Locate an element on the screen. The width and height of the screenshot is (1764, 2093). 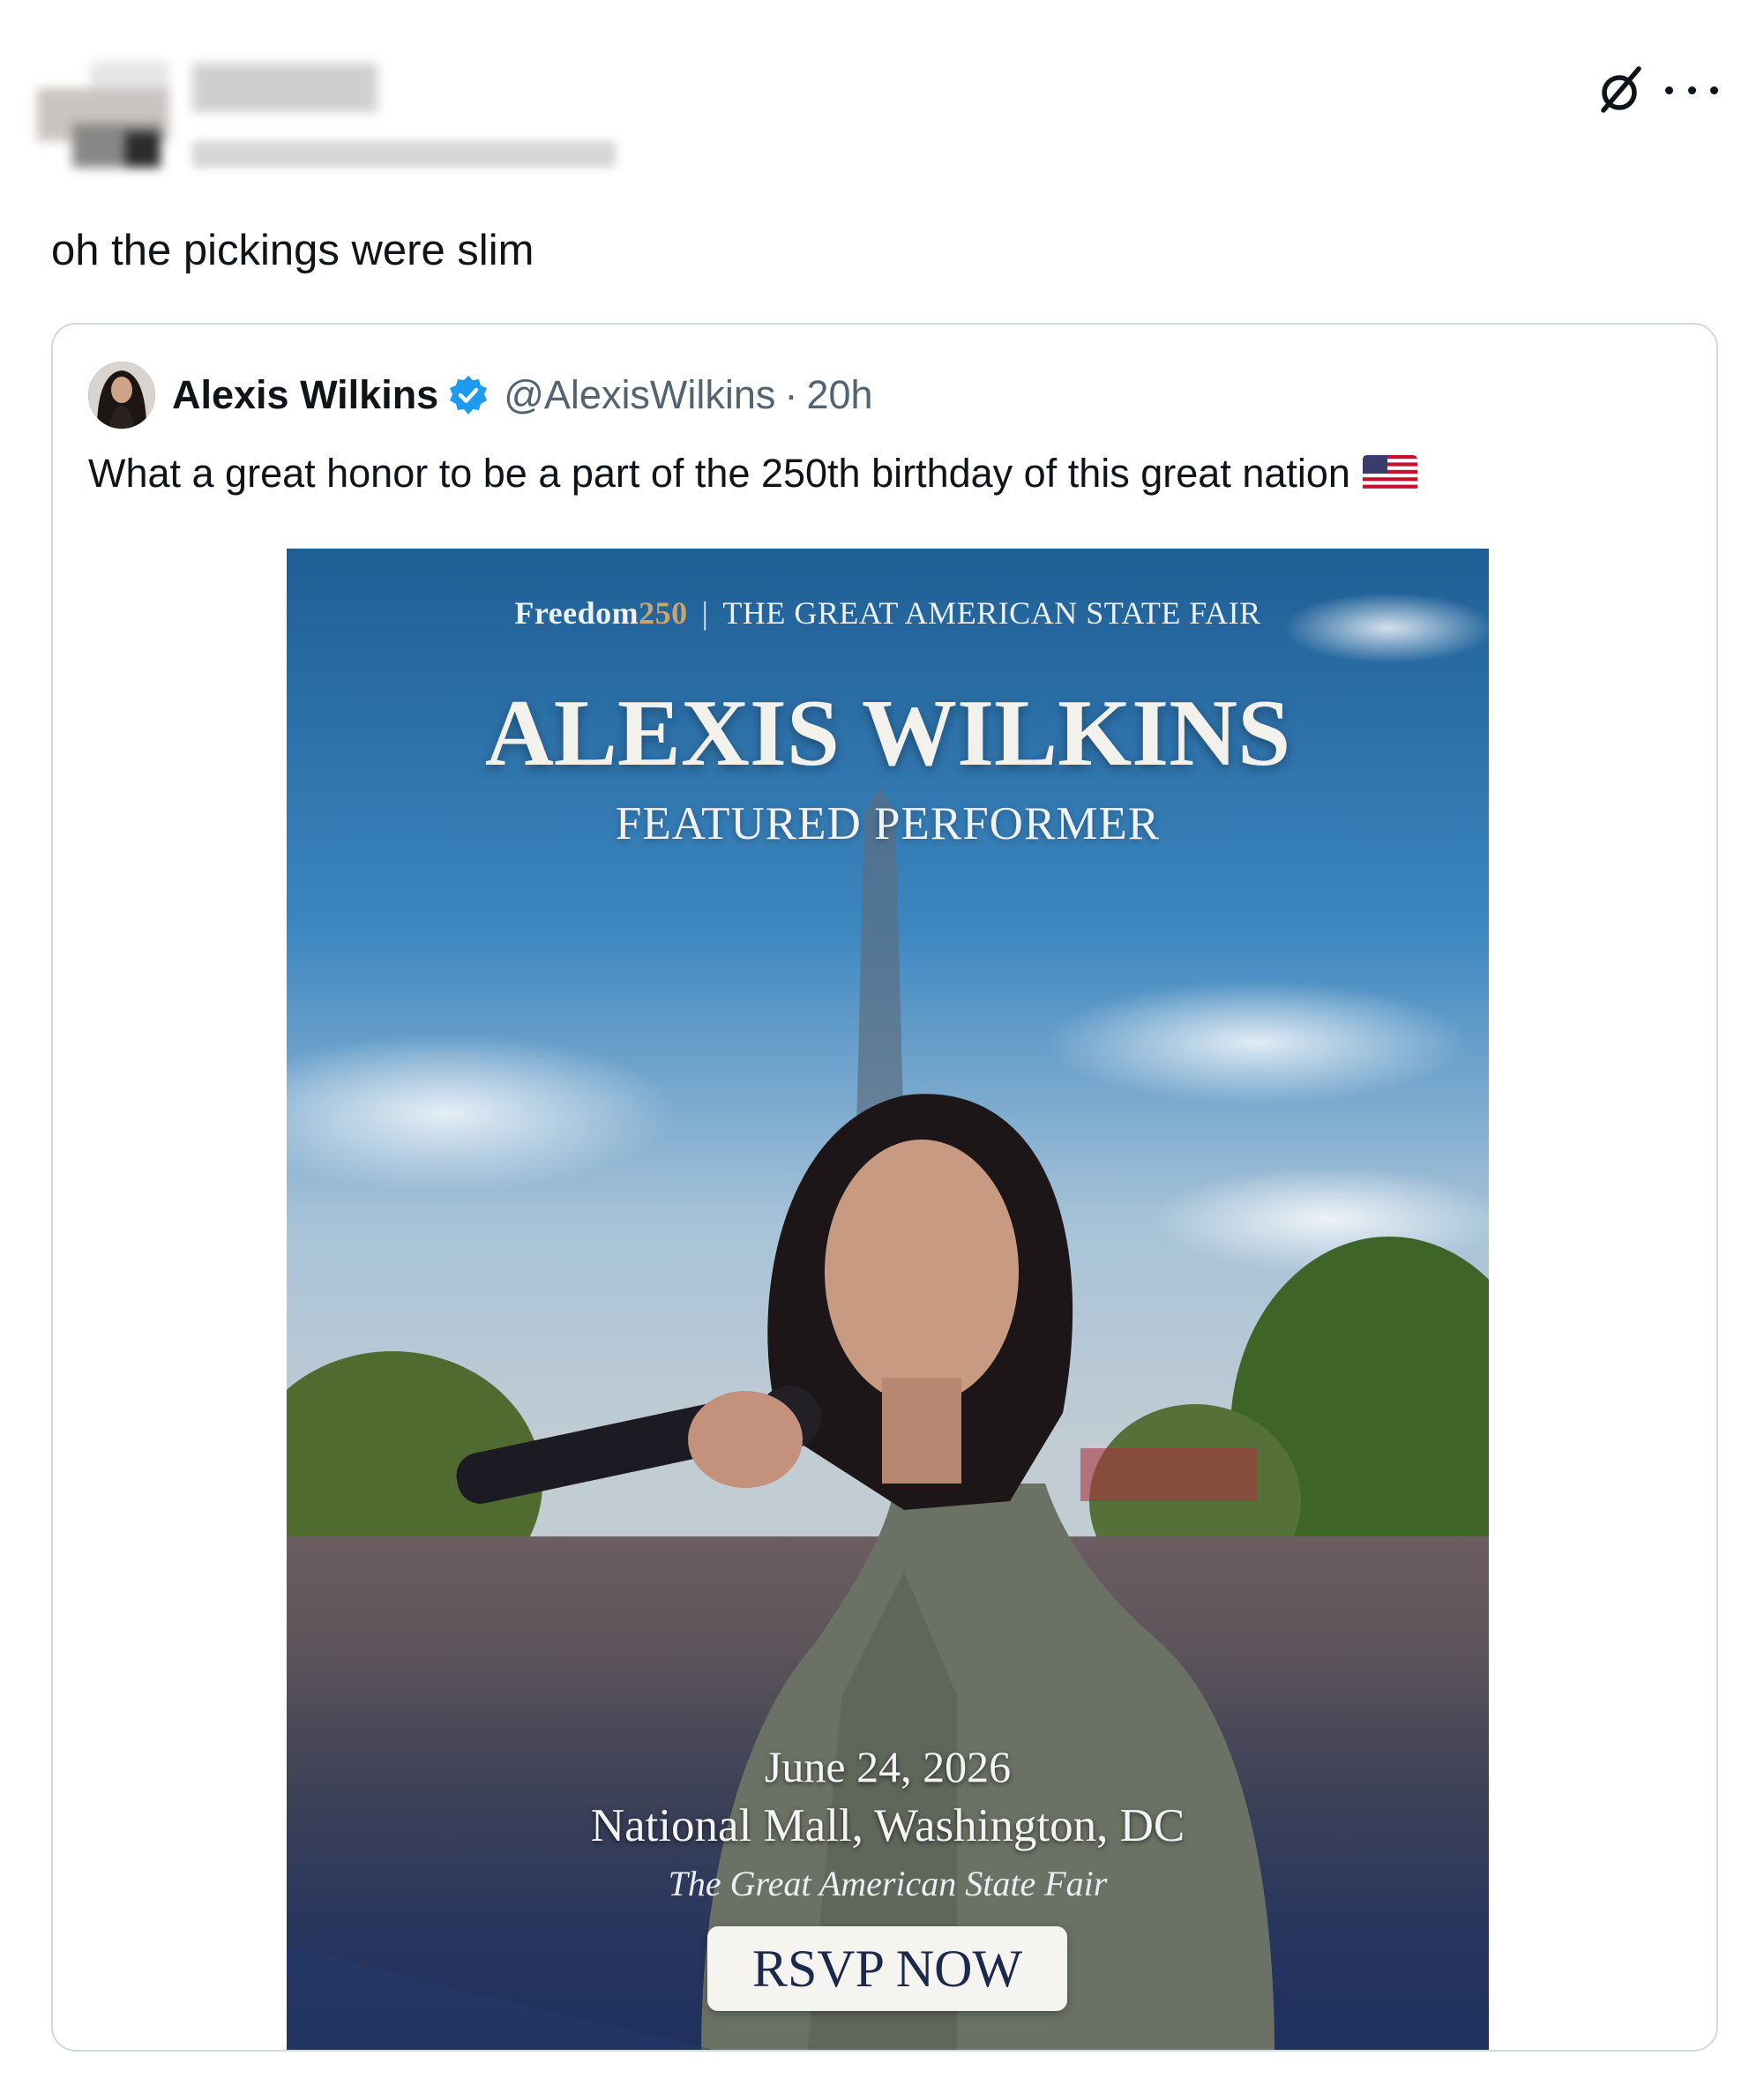
us-flag-icon is located at coordinates (1389, 473).